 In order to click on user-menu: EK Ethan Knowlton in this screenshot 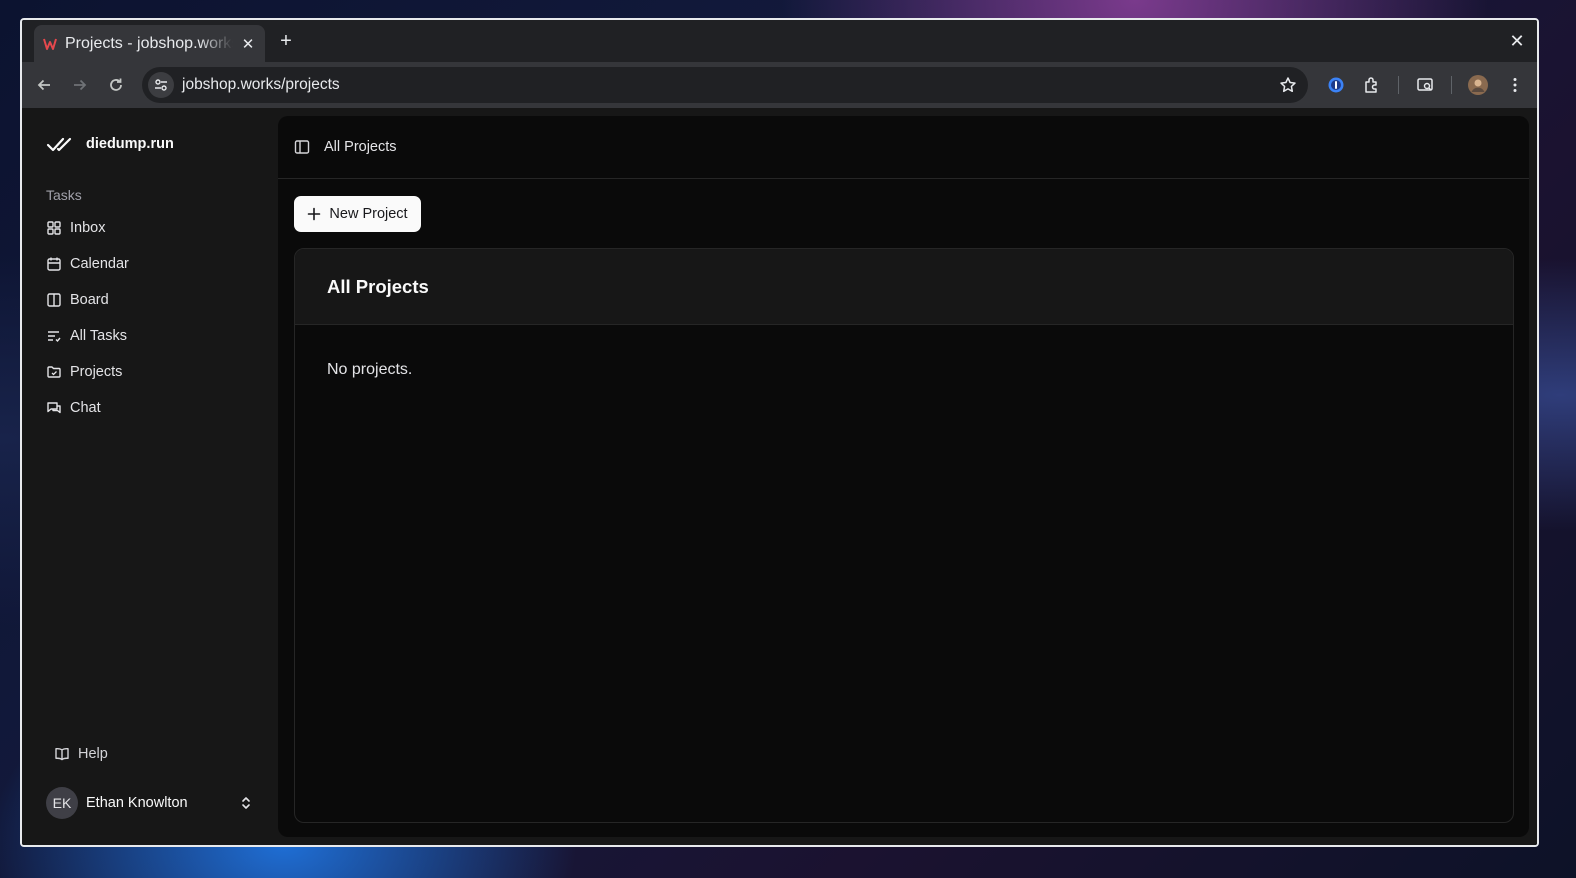, I will do `click(149, 803)`.